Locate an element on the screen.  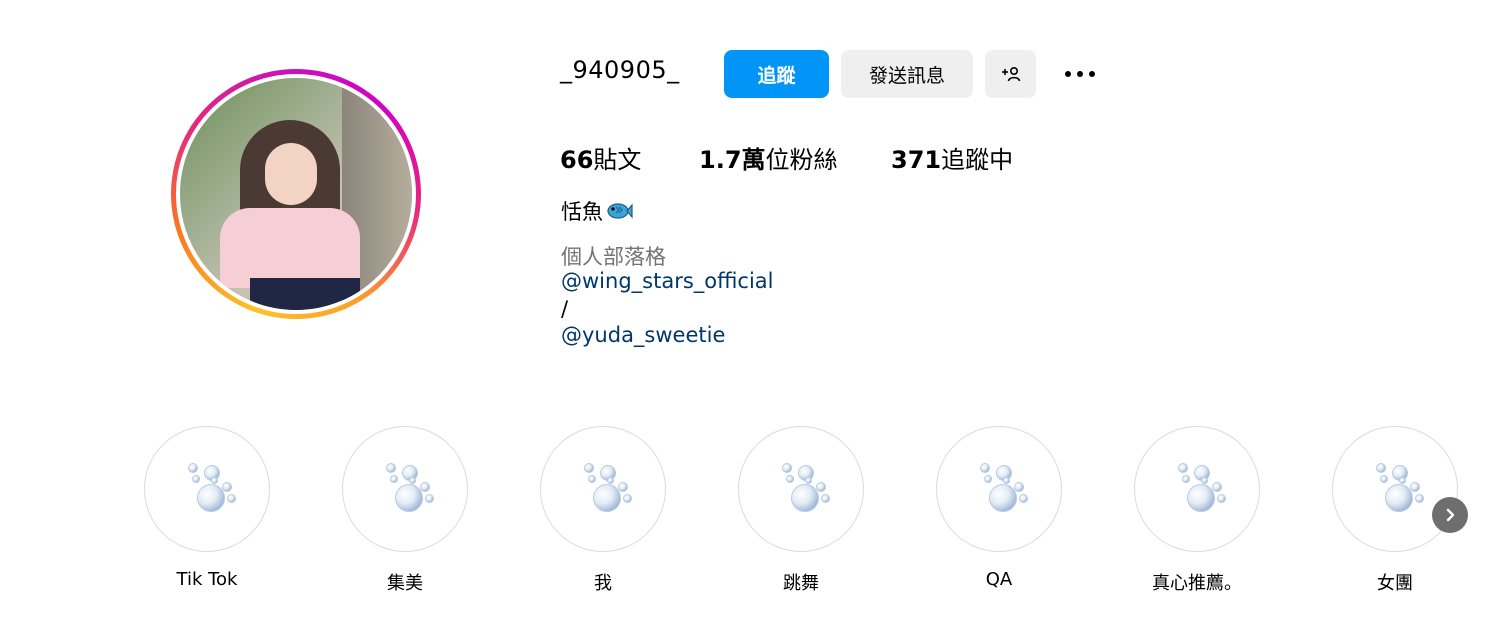
photo-skirt is located at coordinates (305, 294).